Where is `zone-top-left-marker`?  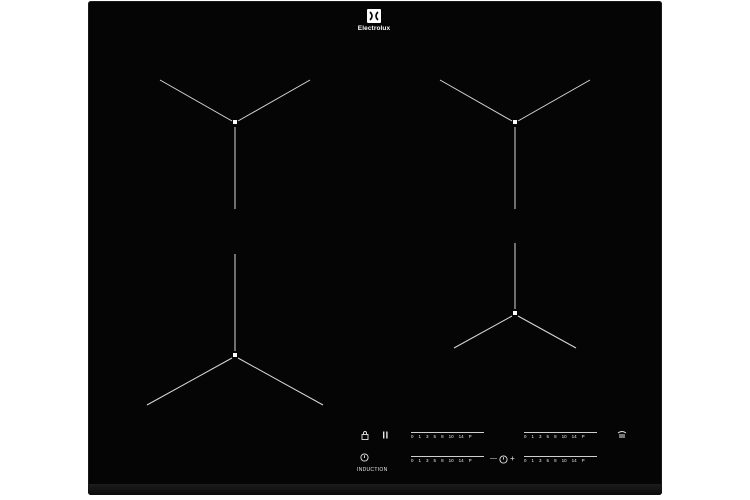 zone-top-left-marker is located at coordinates (235, 122).